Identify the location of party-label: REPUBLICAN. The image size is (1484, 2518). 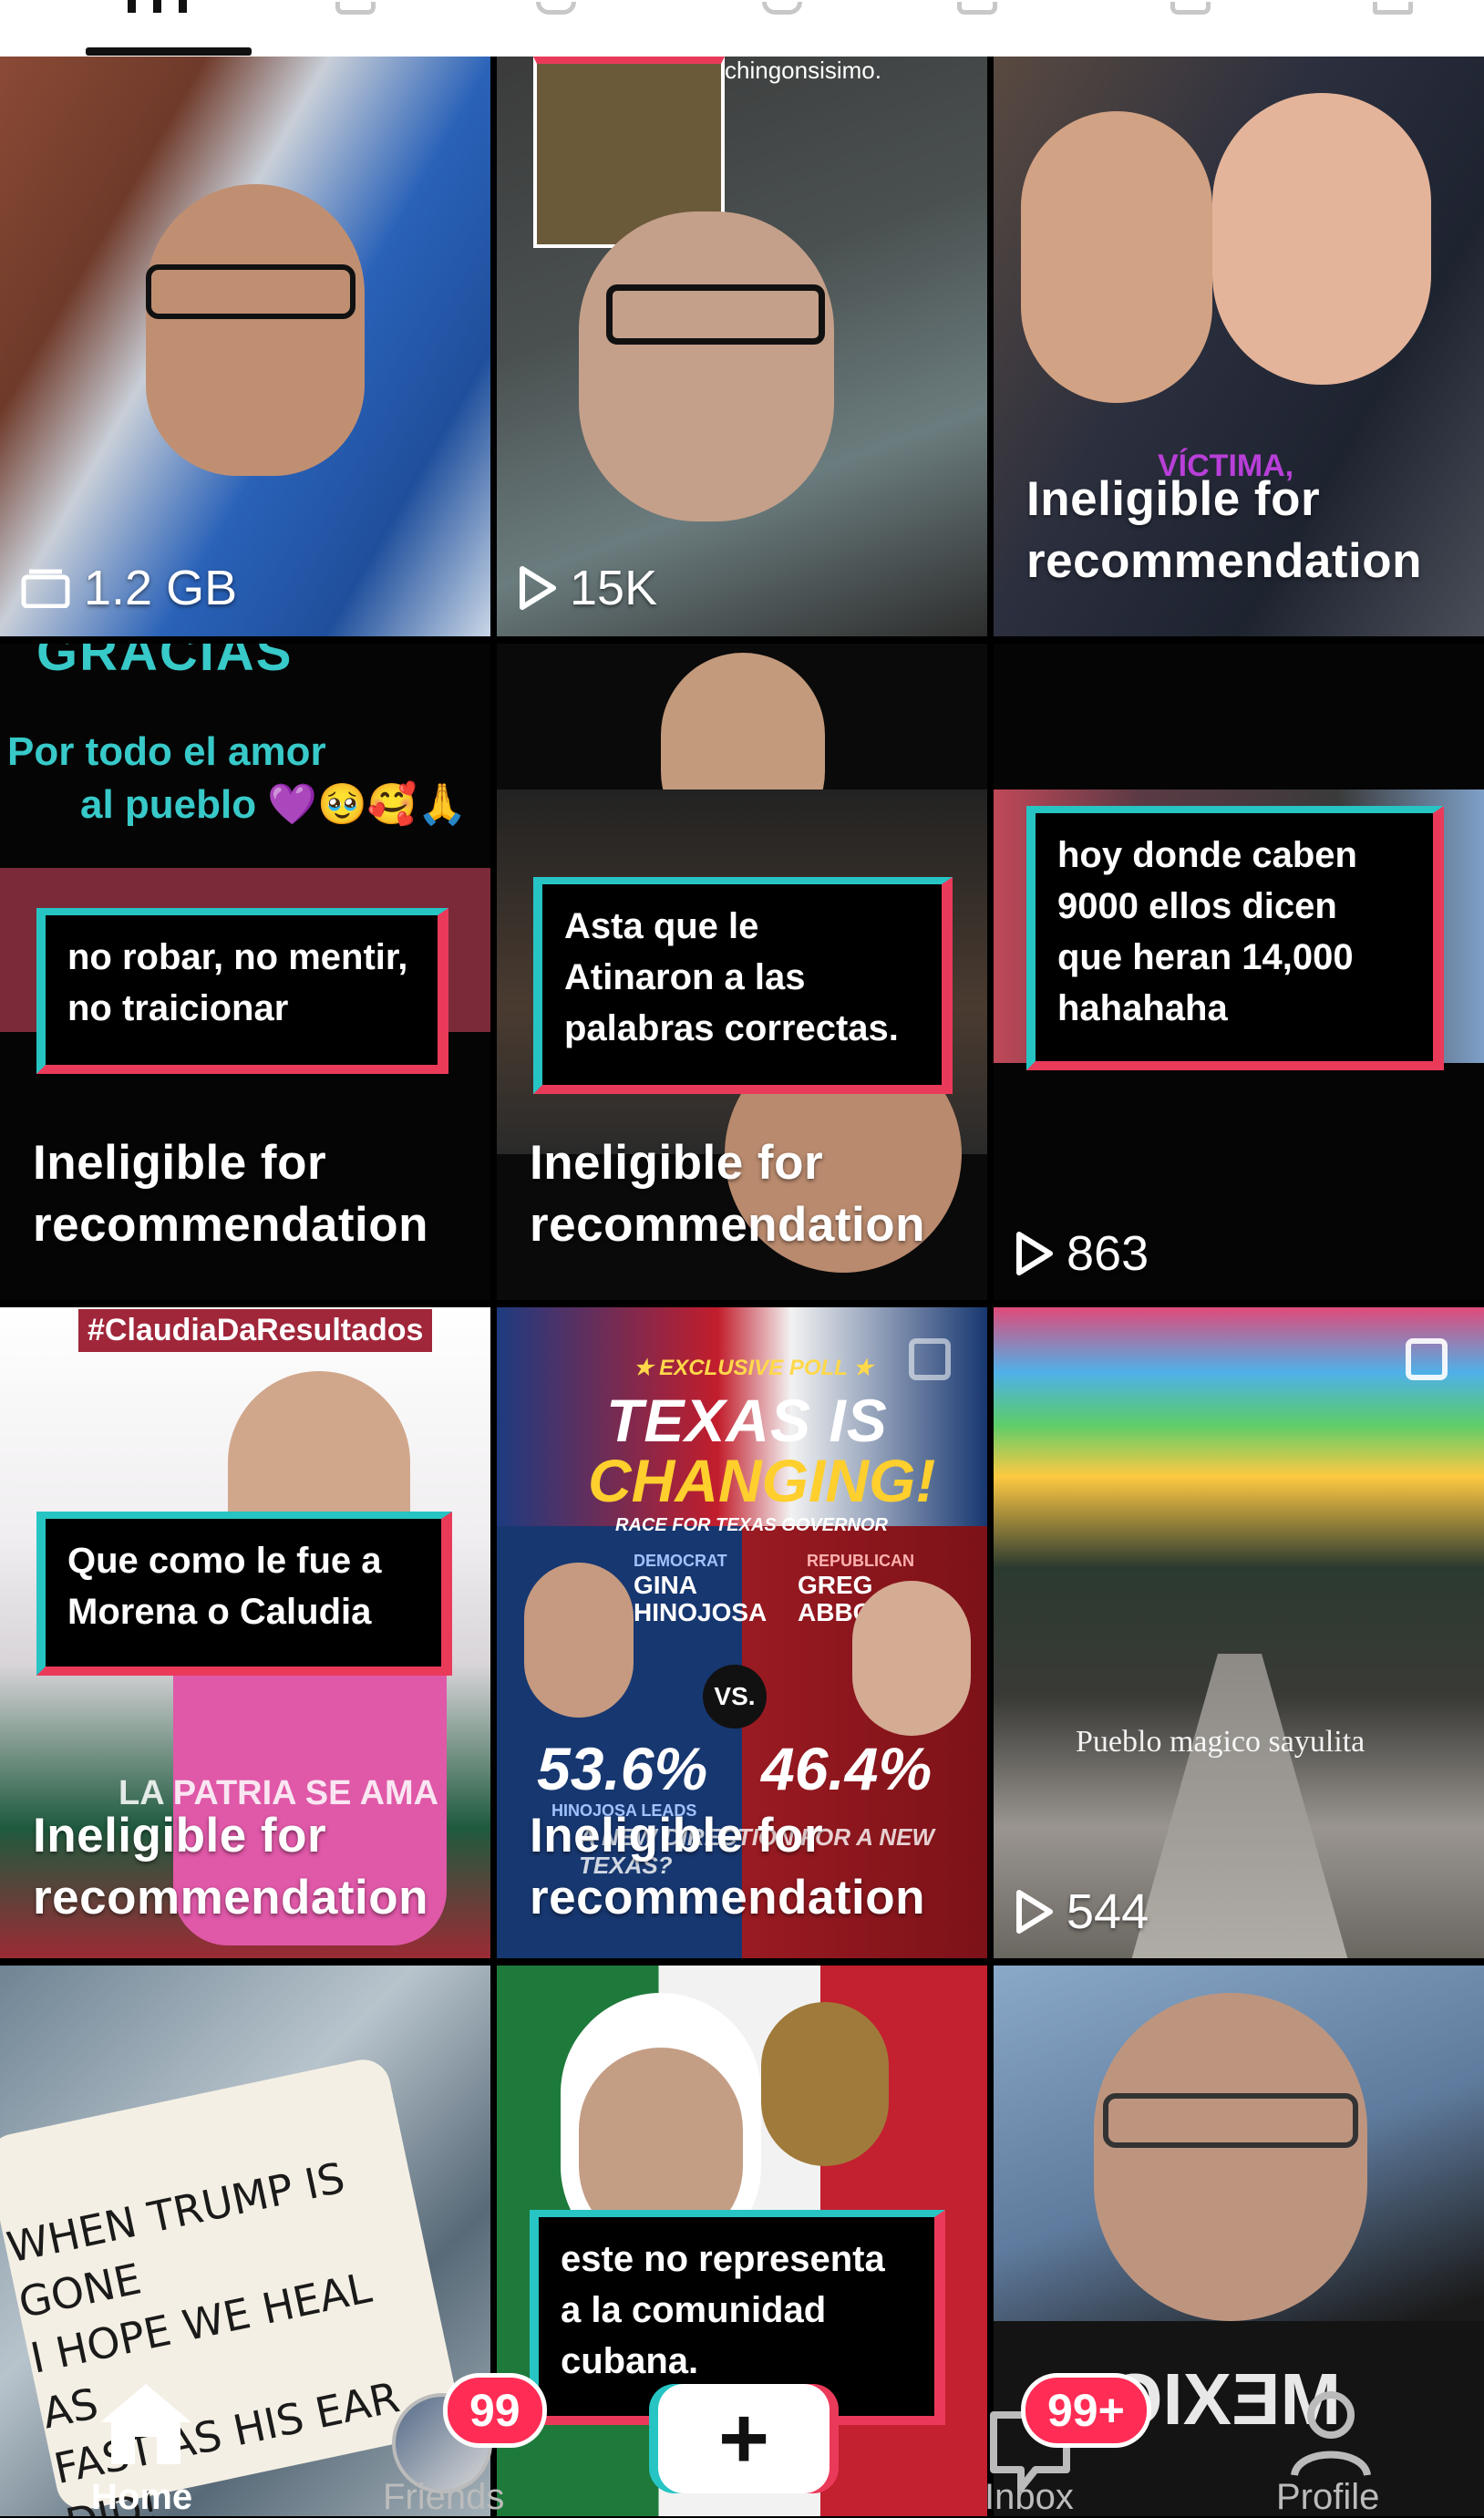
(861, 1561).